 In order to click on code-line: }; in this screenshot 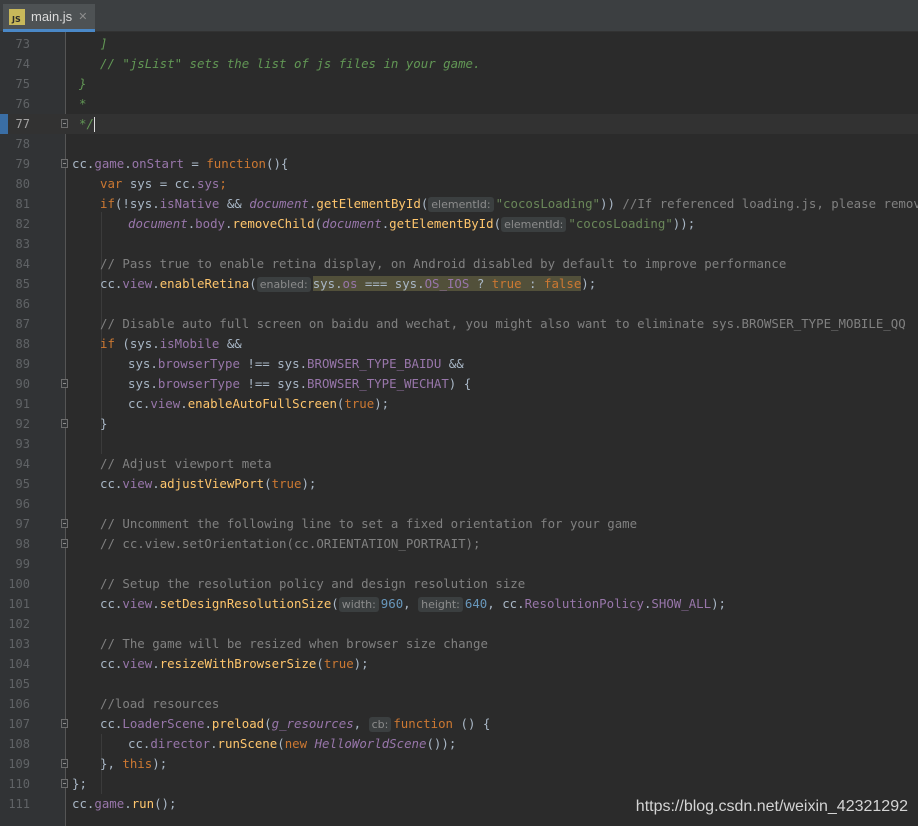, I will do `click(459, 784)`.